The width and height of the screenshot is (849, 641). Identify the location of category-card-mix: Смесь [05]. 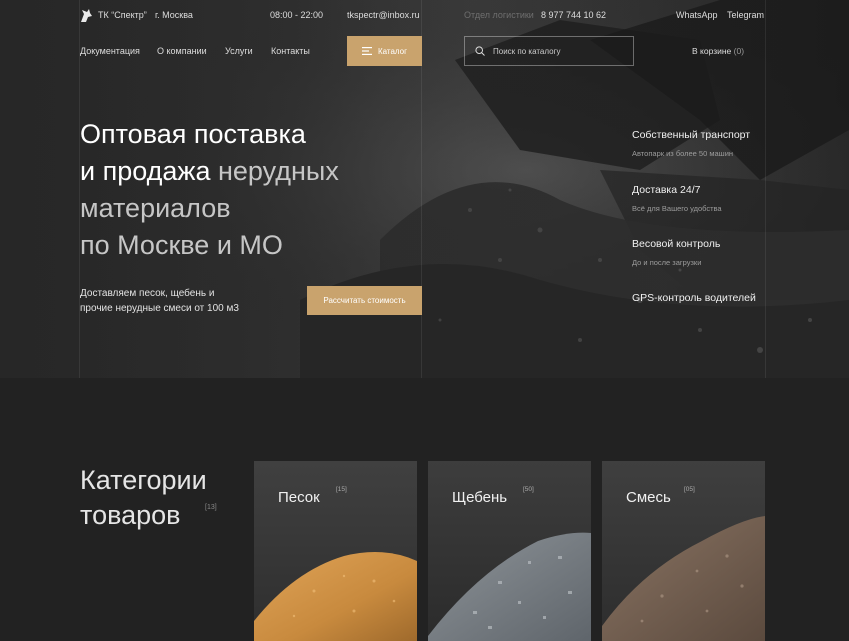
(683, 551).